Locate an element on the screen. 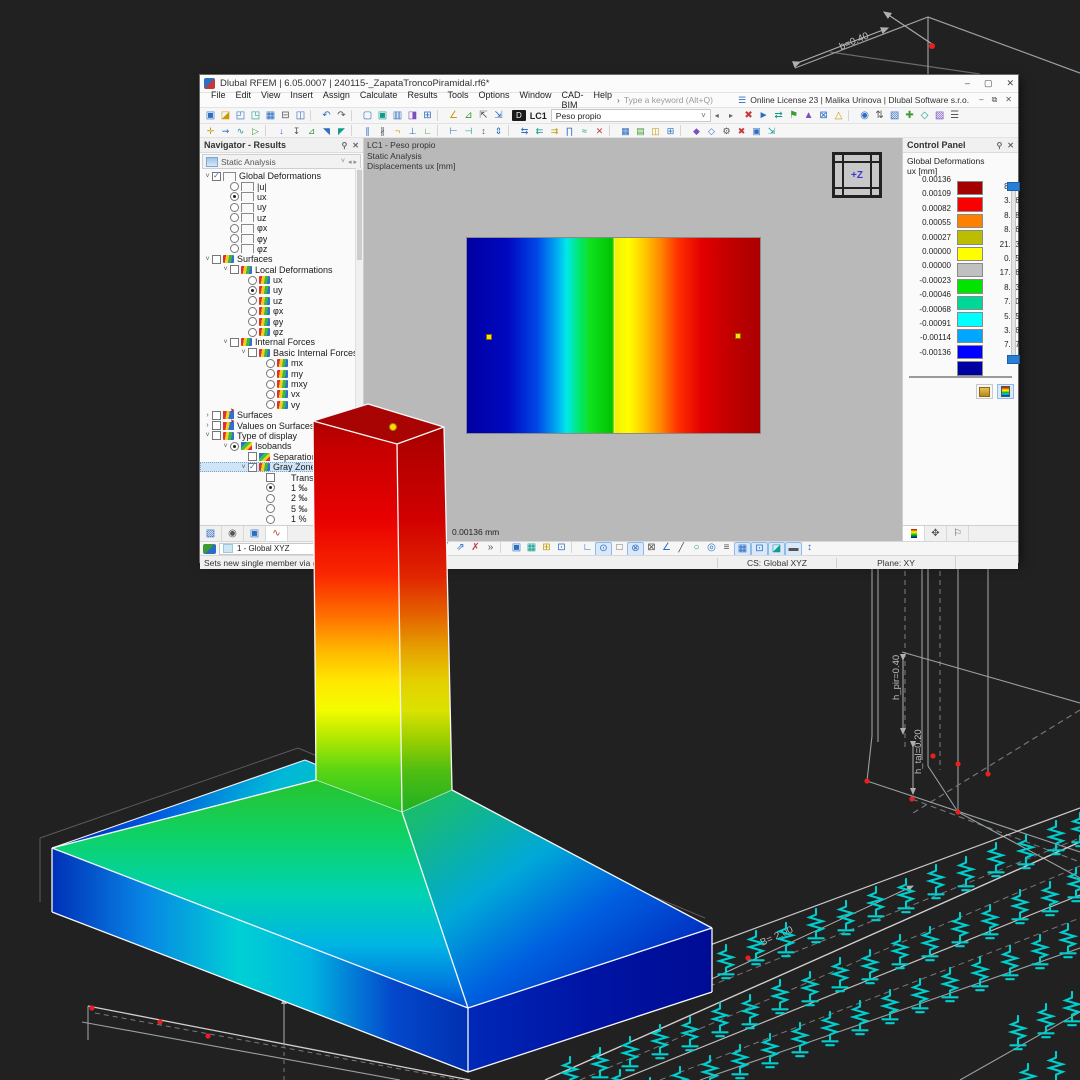  snap-toolbar-icon: ⋁ is located at coordinates (400, 548).